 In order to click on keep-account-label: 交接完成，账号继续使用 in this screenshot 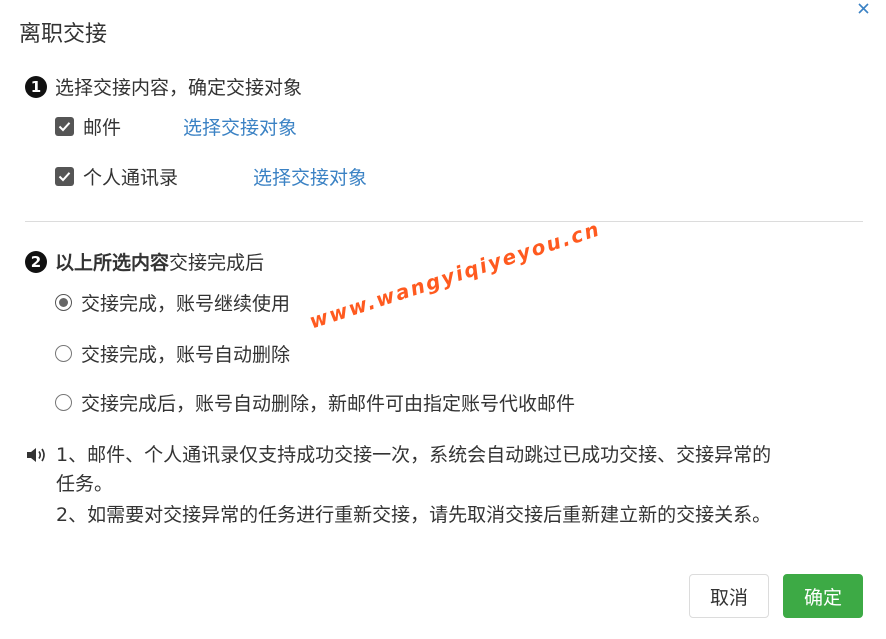, I will do `click(186, 304)`.